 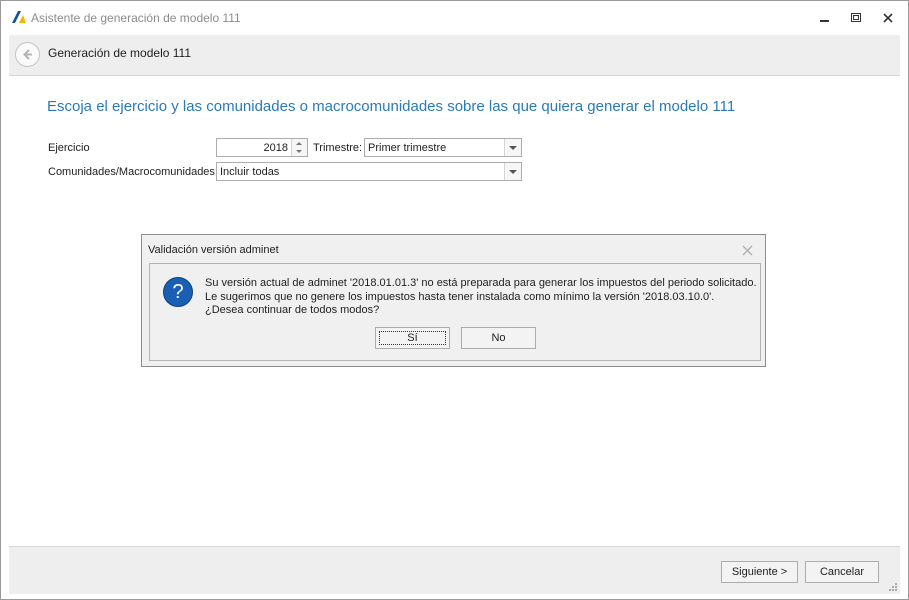 What do you see at coordinates (747, 250) in the screenshot?
I see `dialog-close-icon` at bounding box center [747, 250].